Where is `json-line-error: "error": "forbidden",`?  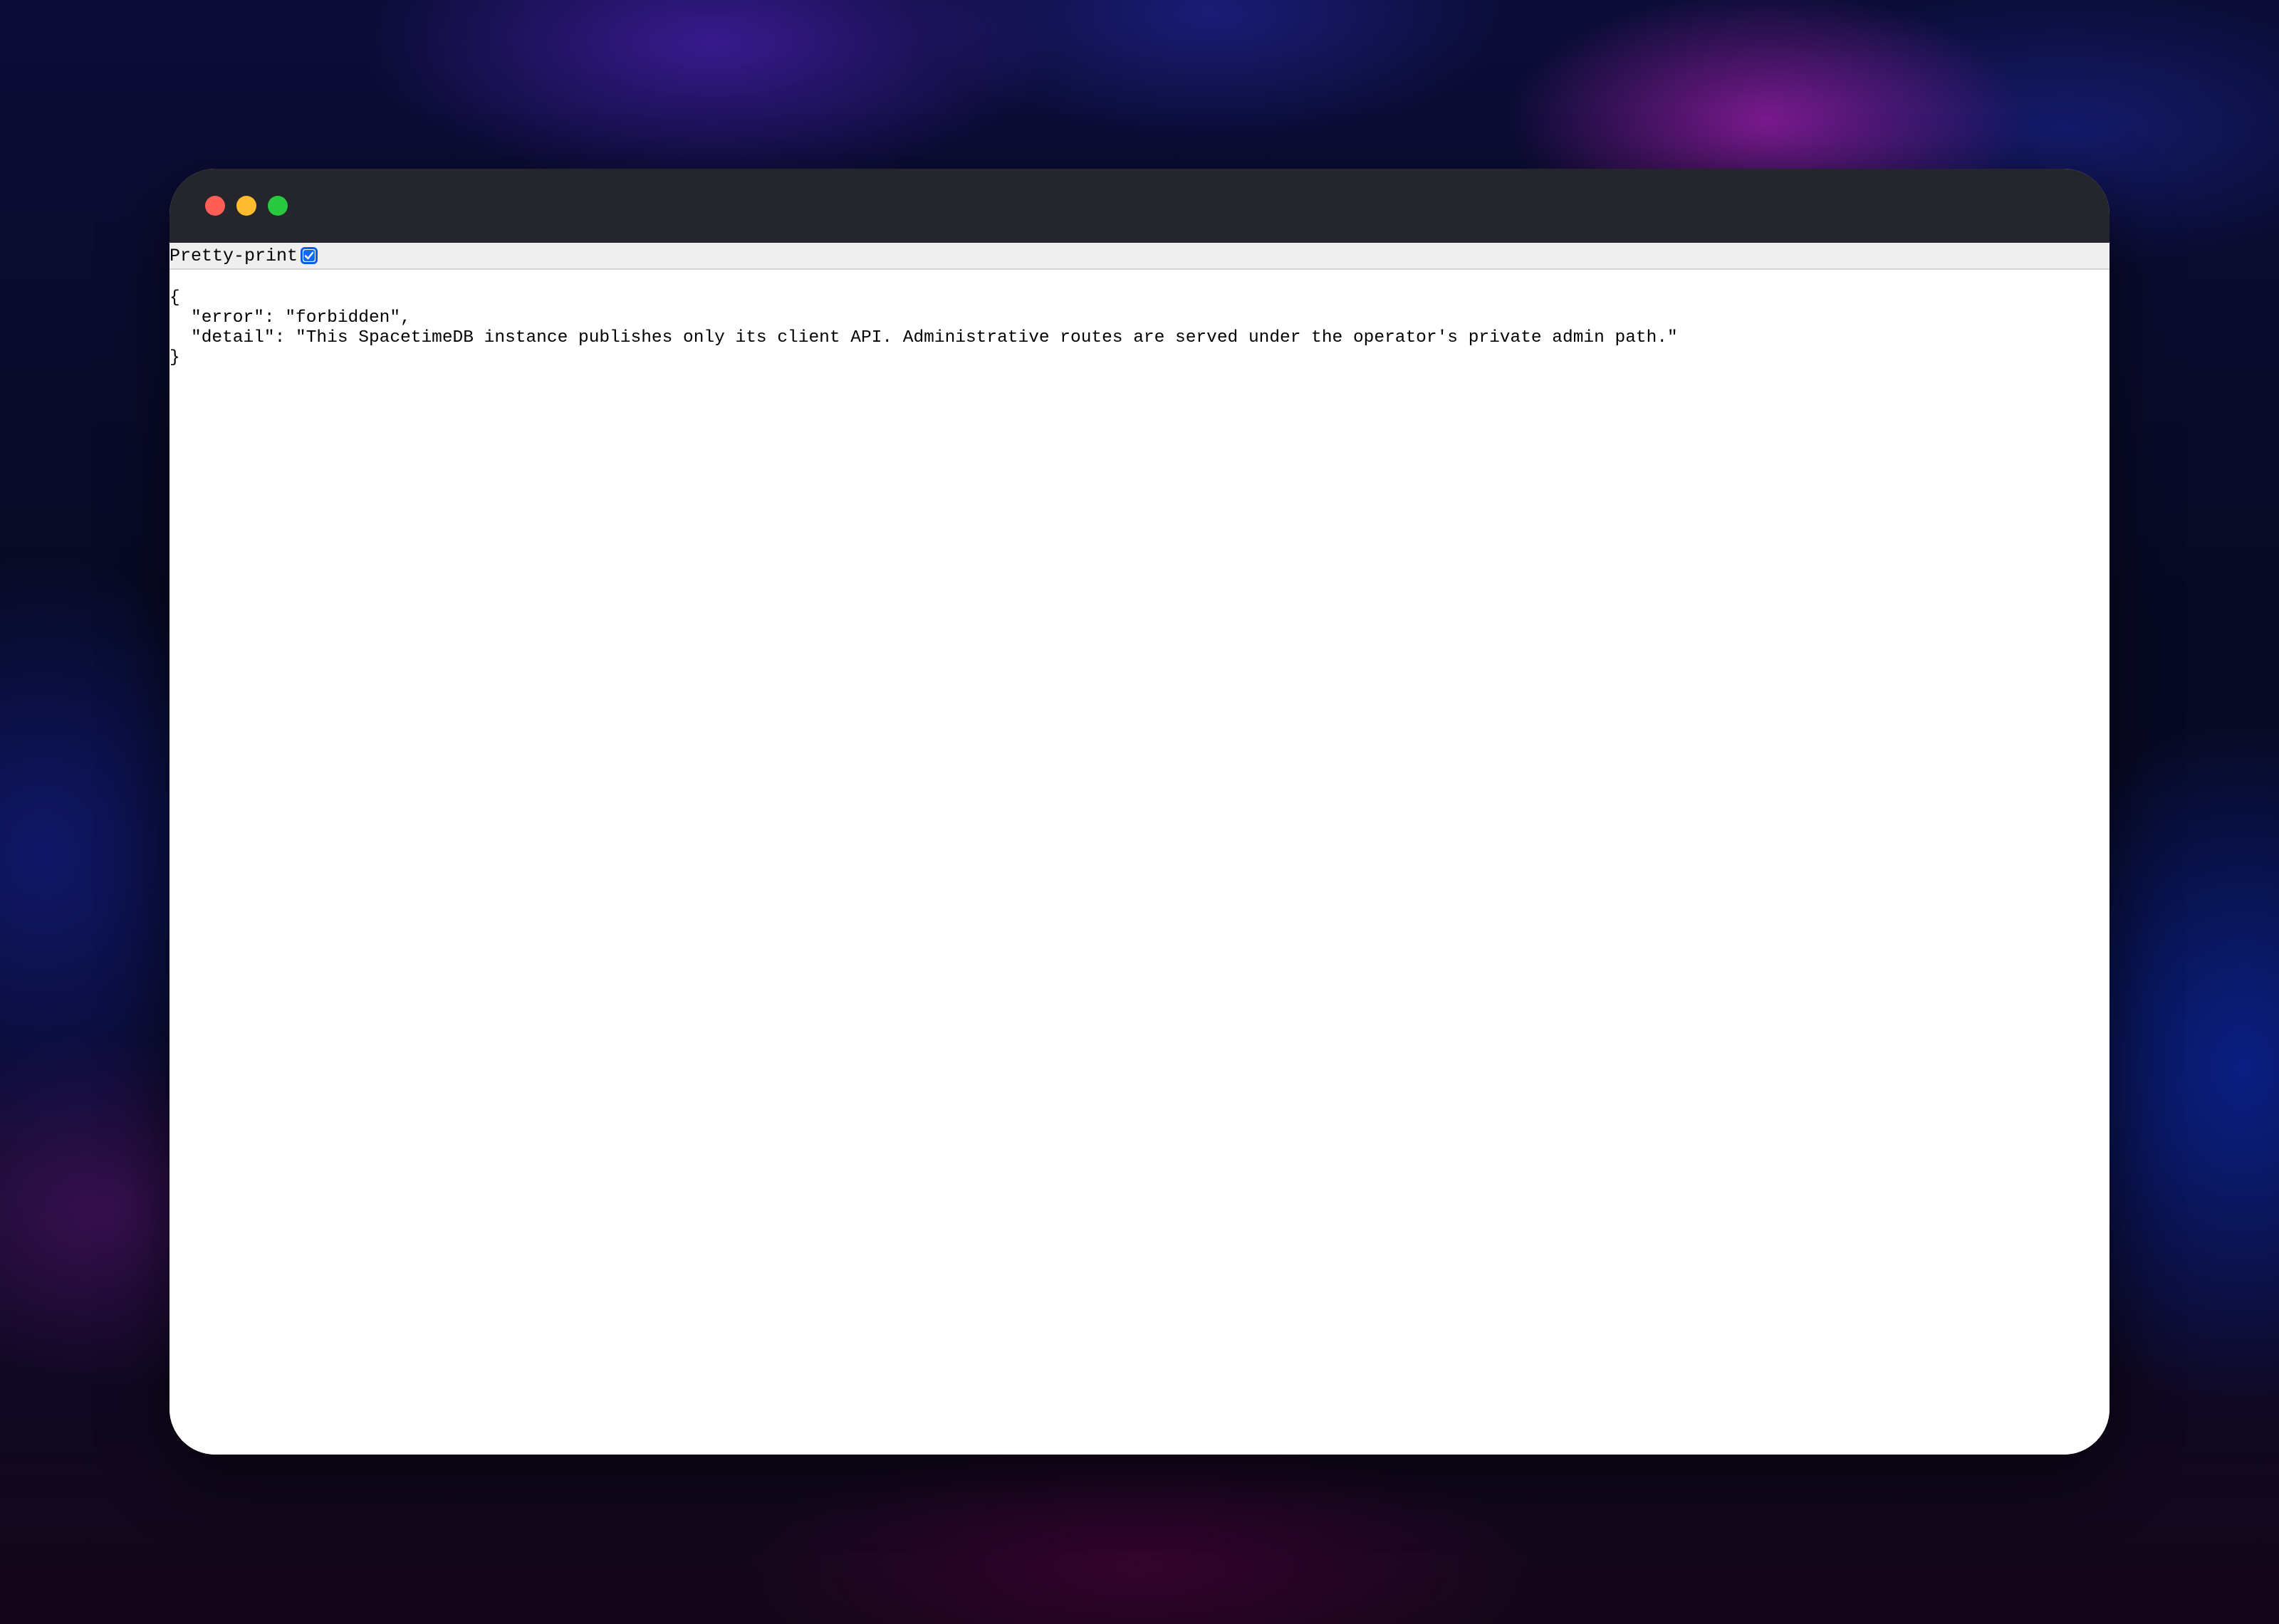
json-line-error: "error": "forbidden", is located at coordinates (301, 318).